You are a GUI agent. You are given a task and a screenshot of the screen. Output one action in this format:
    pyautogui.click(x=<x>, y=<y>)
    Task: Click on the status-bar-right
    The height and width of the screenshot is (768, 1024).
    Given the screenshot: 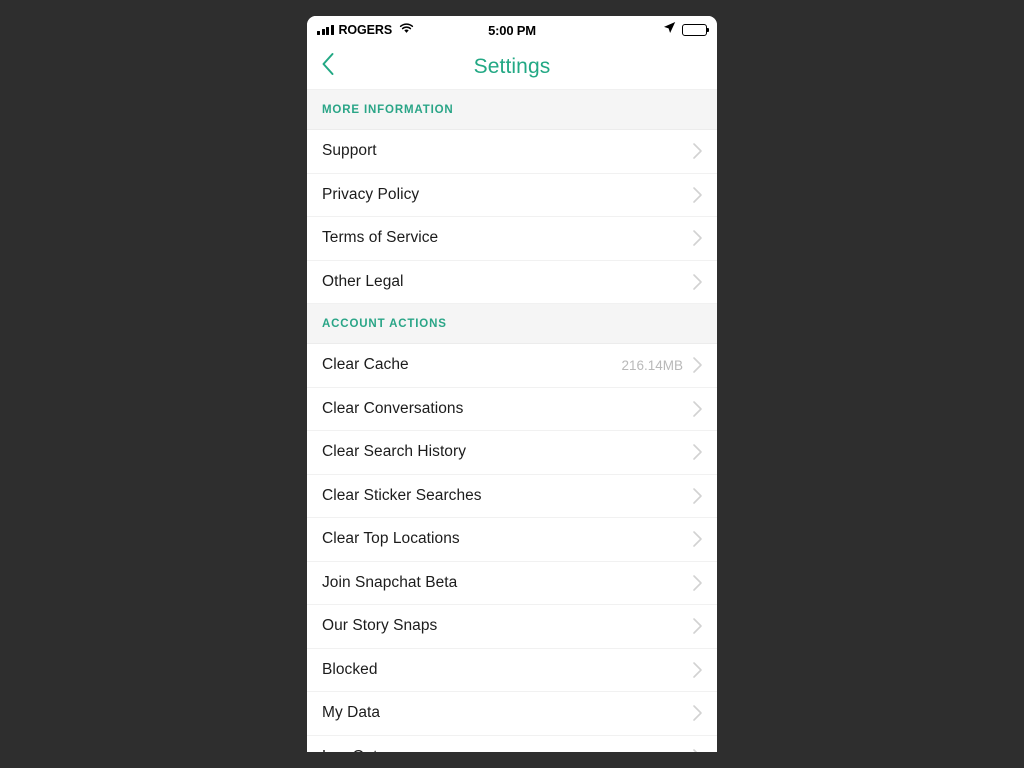 What is the action you would take?
    pyautogui.click(x=686, y=30)
    